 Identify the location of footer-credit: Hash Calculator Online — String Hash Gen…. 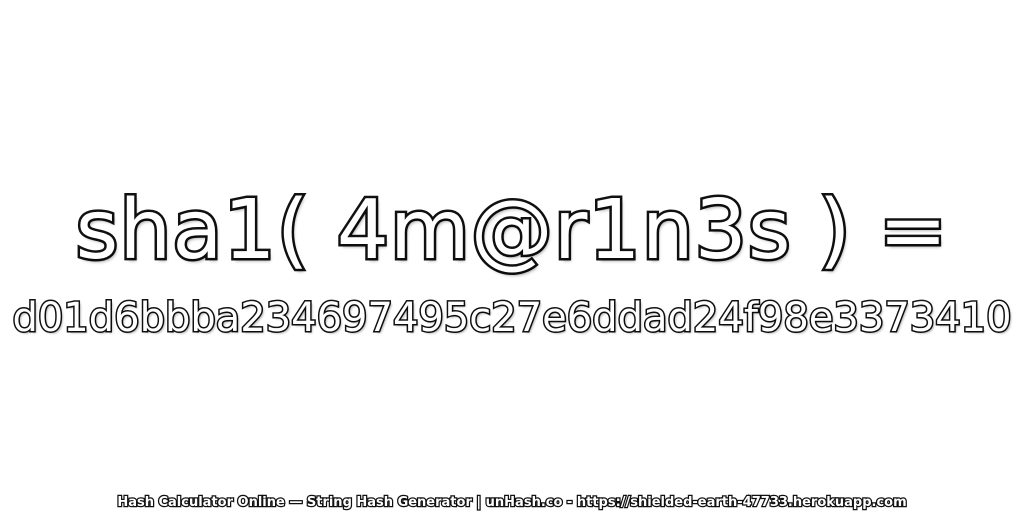
(512, 503).